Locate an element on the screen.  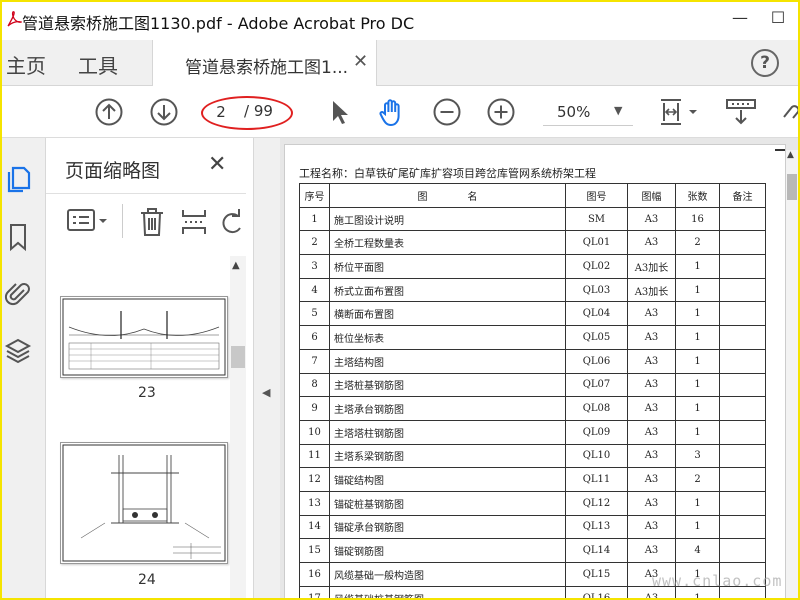
project-title: 工程名称：白草铁矿尾矿库扩容项目跨岔库管网系统桥架工程 is located at coordinates (447, 173).